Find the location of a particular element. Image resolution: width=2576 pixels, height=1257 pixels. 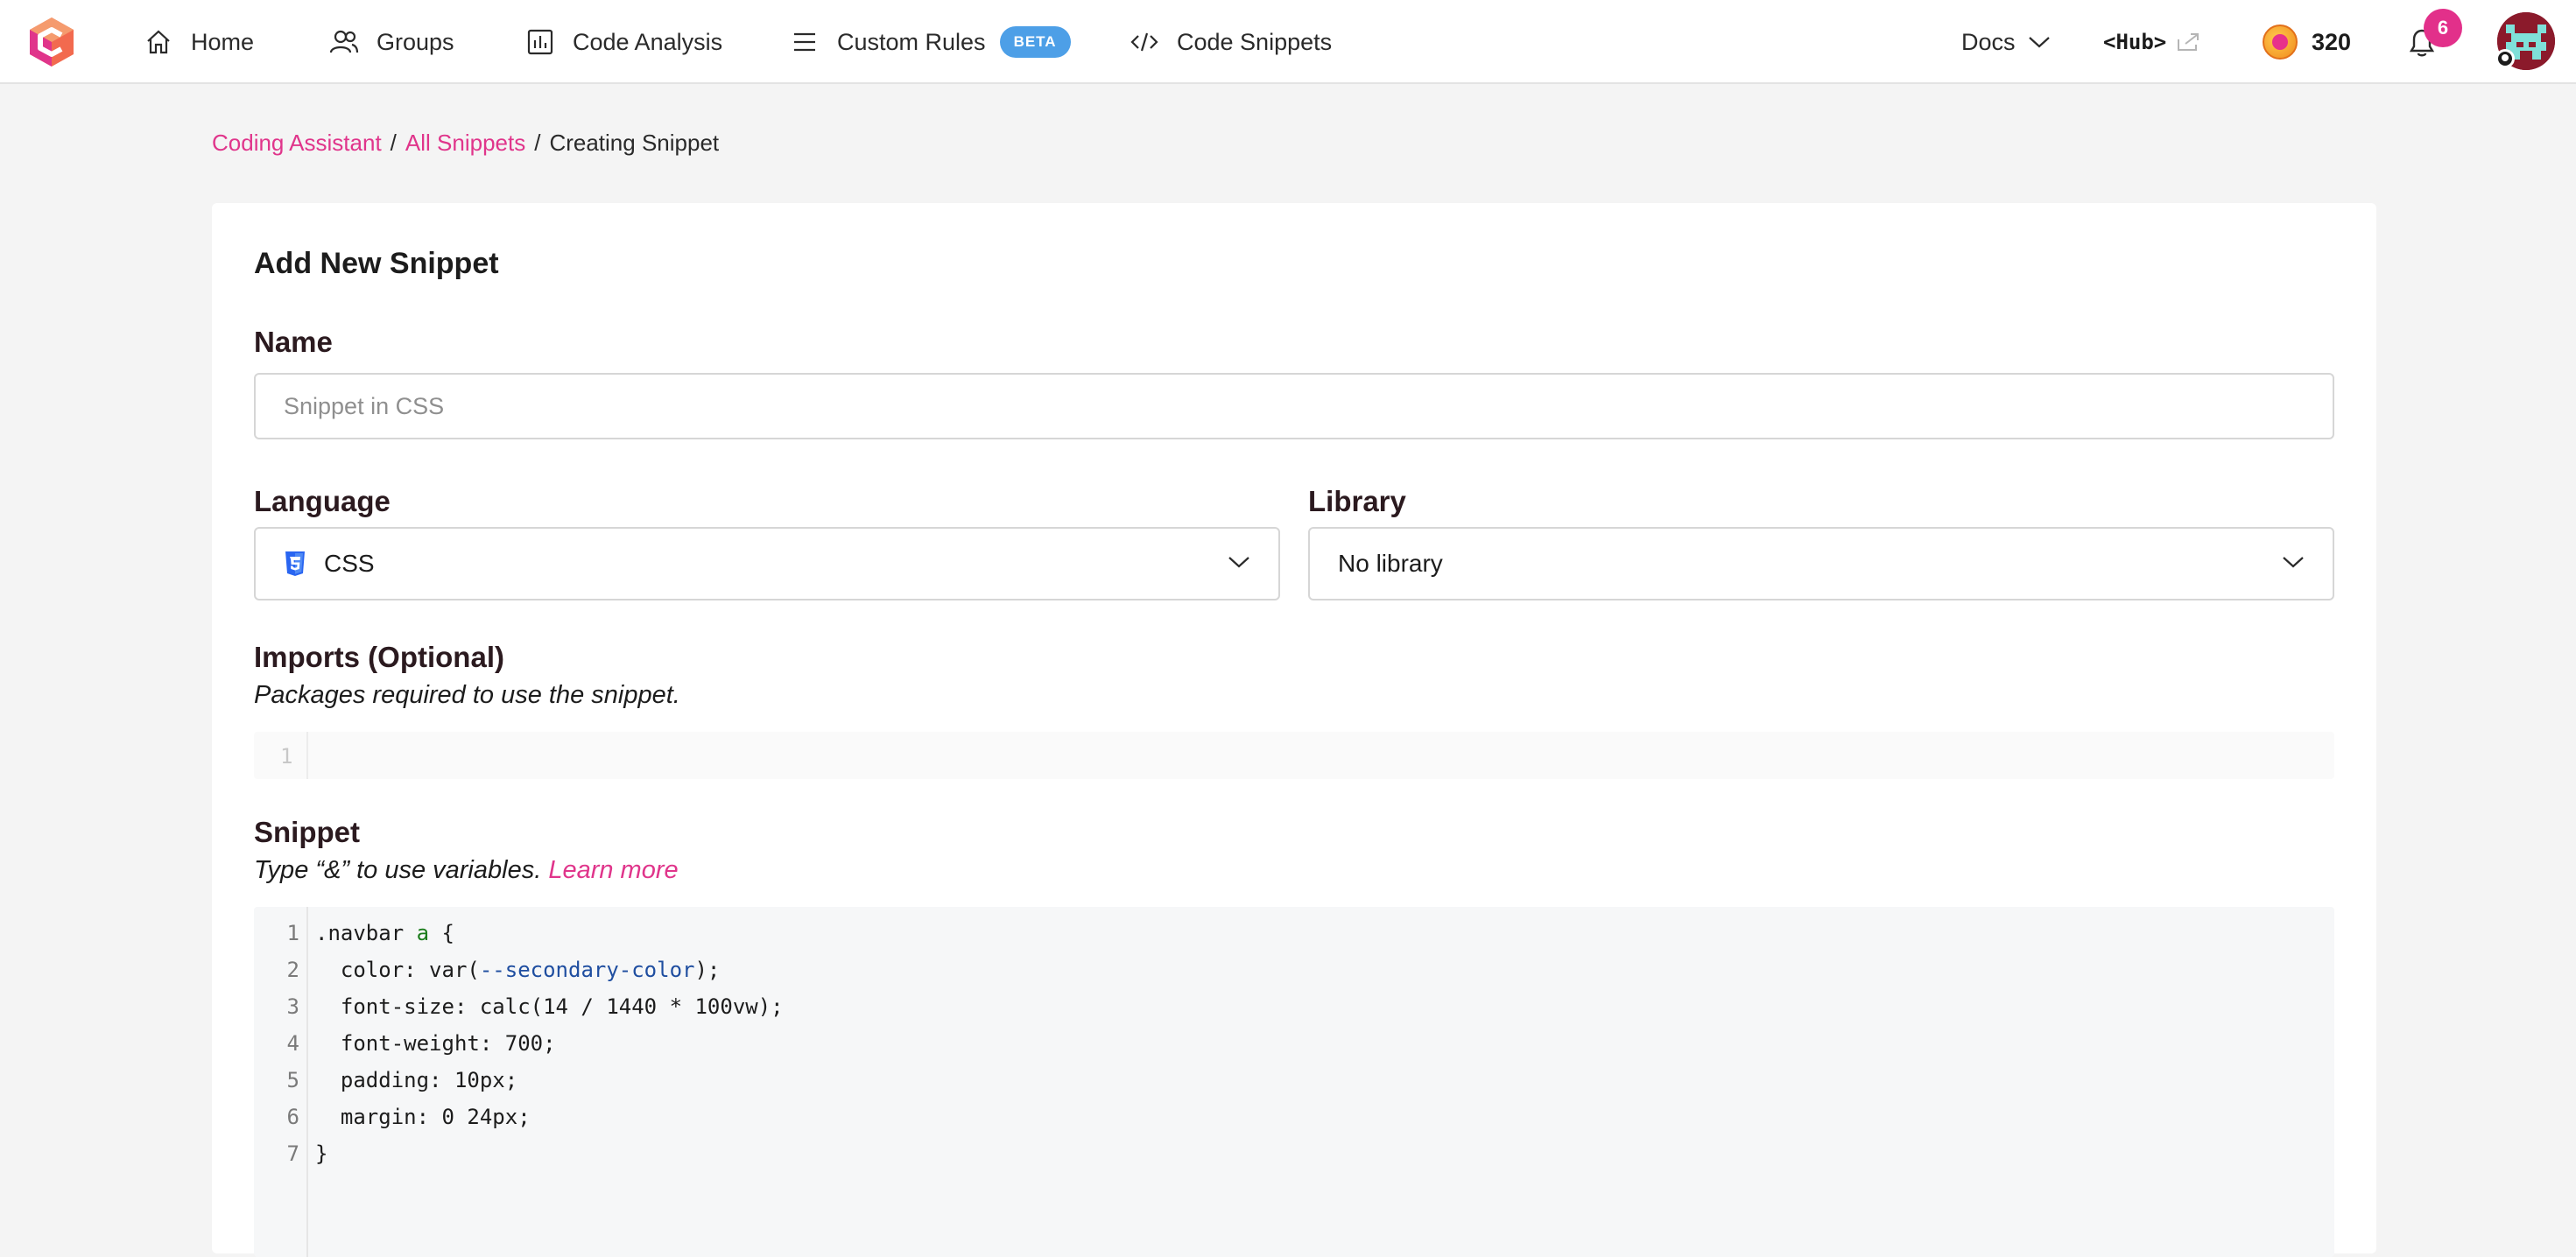

external-link-icon is located at coordinates (2188, 42).